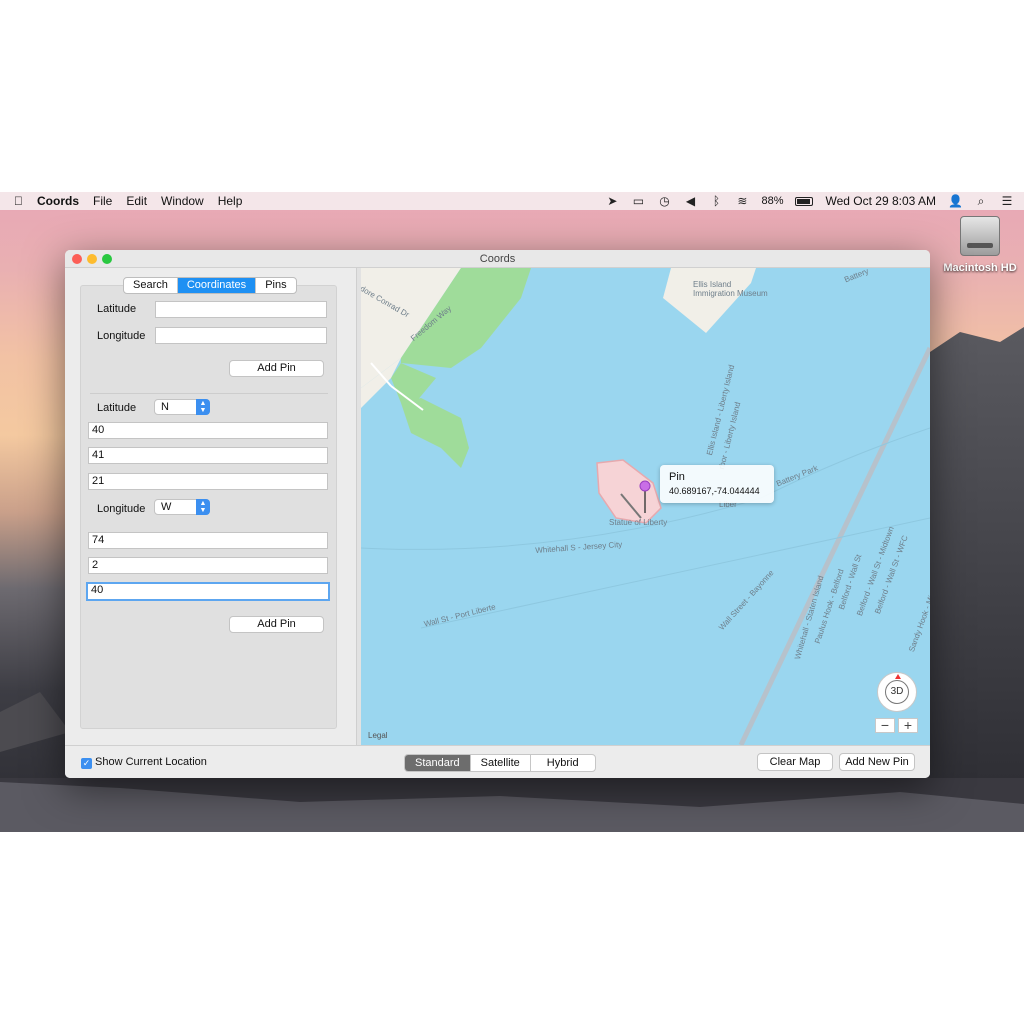 Image resolution: width=1024 pixels, height=1024 pixels. What do you see at coordinates (980, 268) in the screenshot?
I see `hd-label: Macintosh HD` at bounding box center [980, 268].